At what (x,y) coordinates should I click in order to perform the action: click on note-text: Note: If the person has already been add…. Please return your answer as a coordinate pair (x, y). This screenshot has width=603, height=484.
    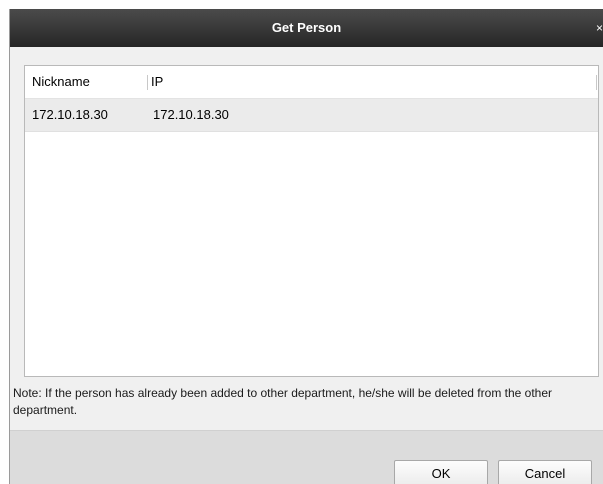
    Looking at the image, I should click on (283, 401).